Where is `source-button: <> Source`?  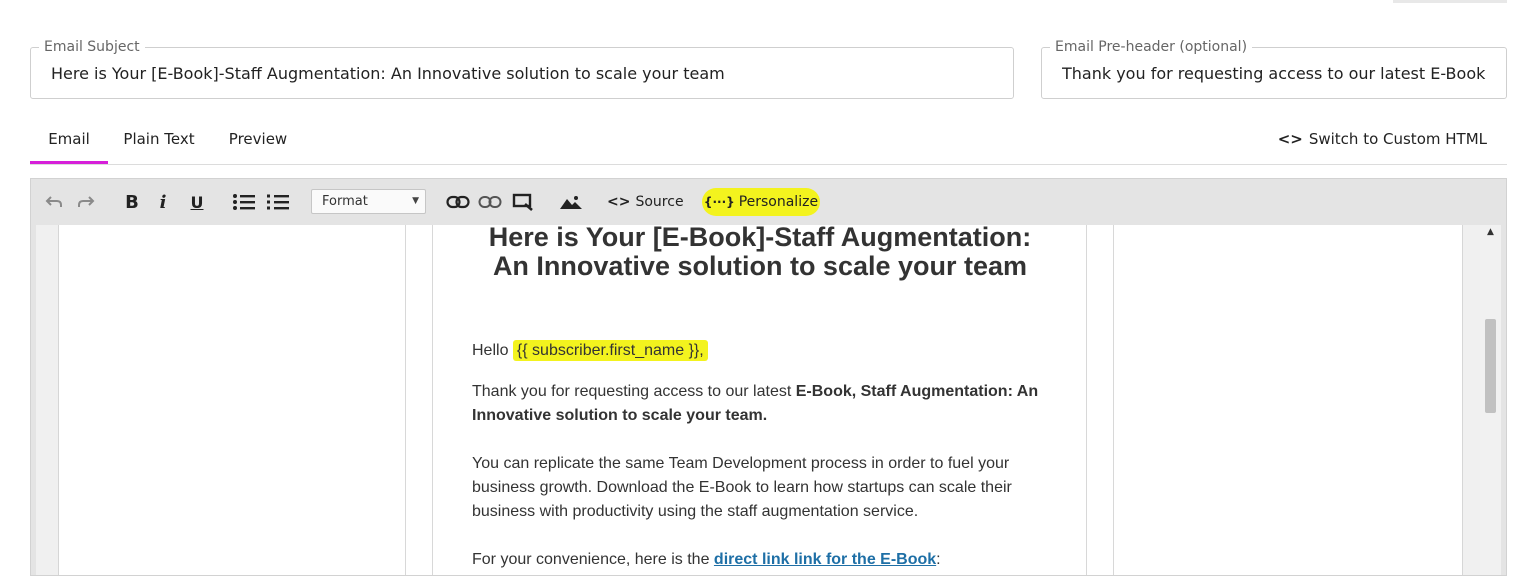
source-button: <> Source is located at coordinates (645, 202).